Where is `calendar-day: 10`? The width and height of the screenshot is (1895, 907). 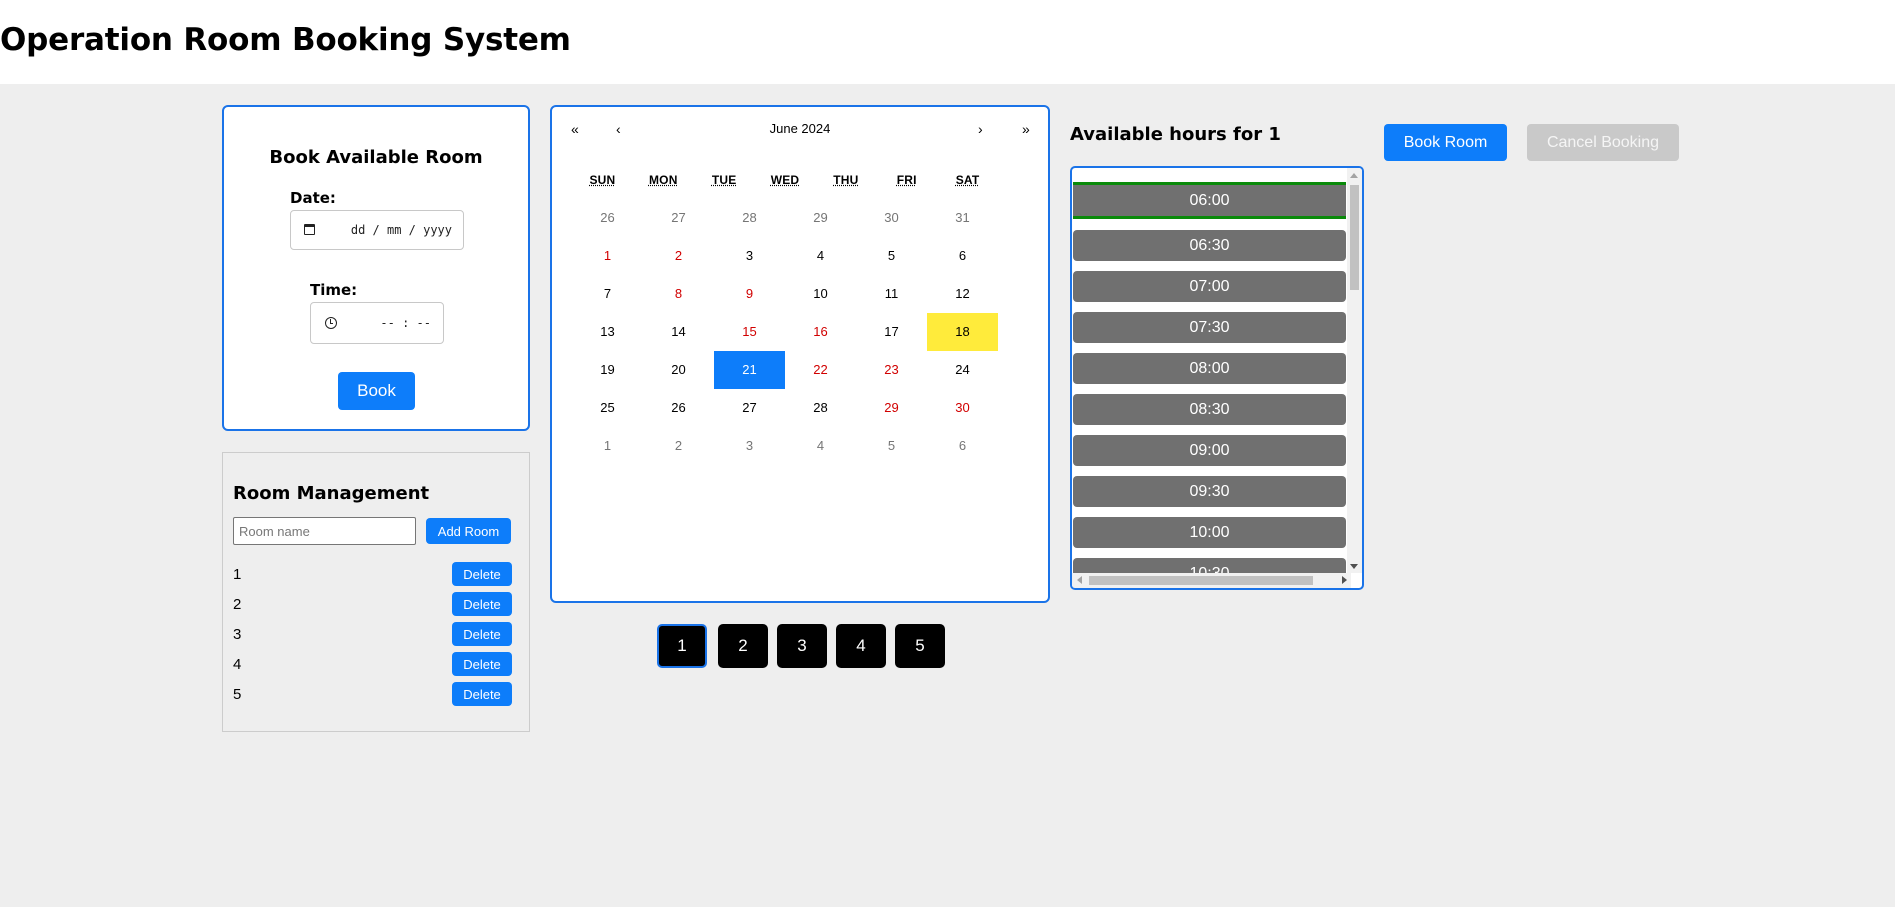
calendar-day: 10 is located at coordinates (820, 294).